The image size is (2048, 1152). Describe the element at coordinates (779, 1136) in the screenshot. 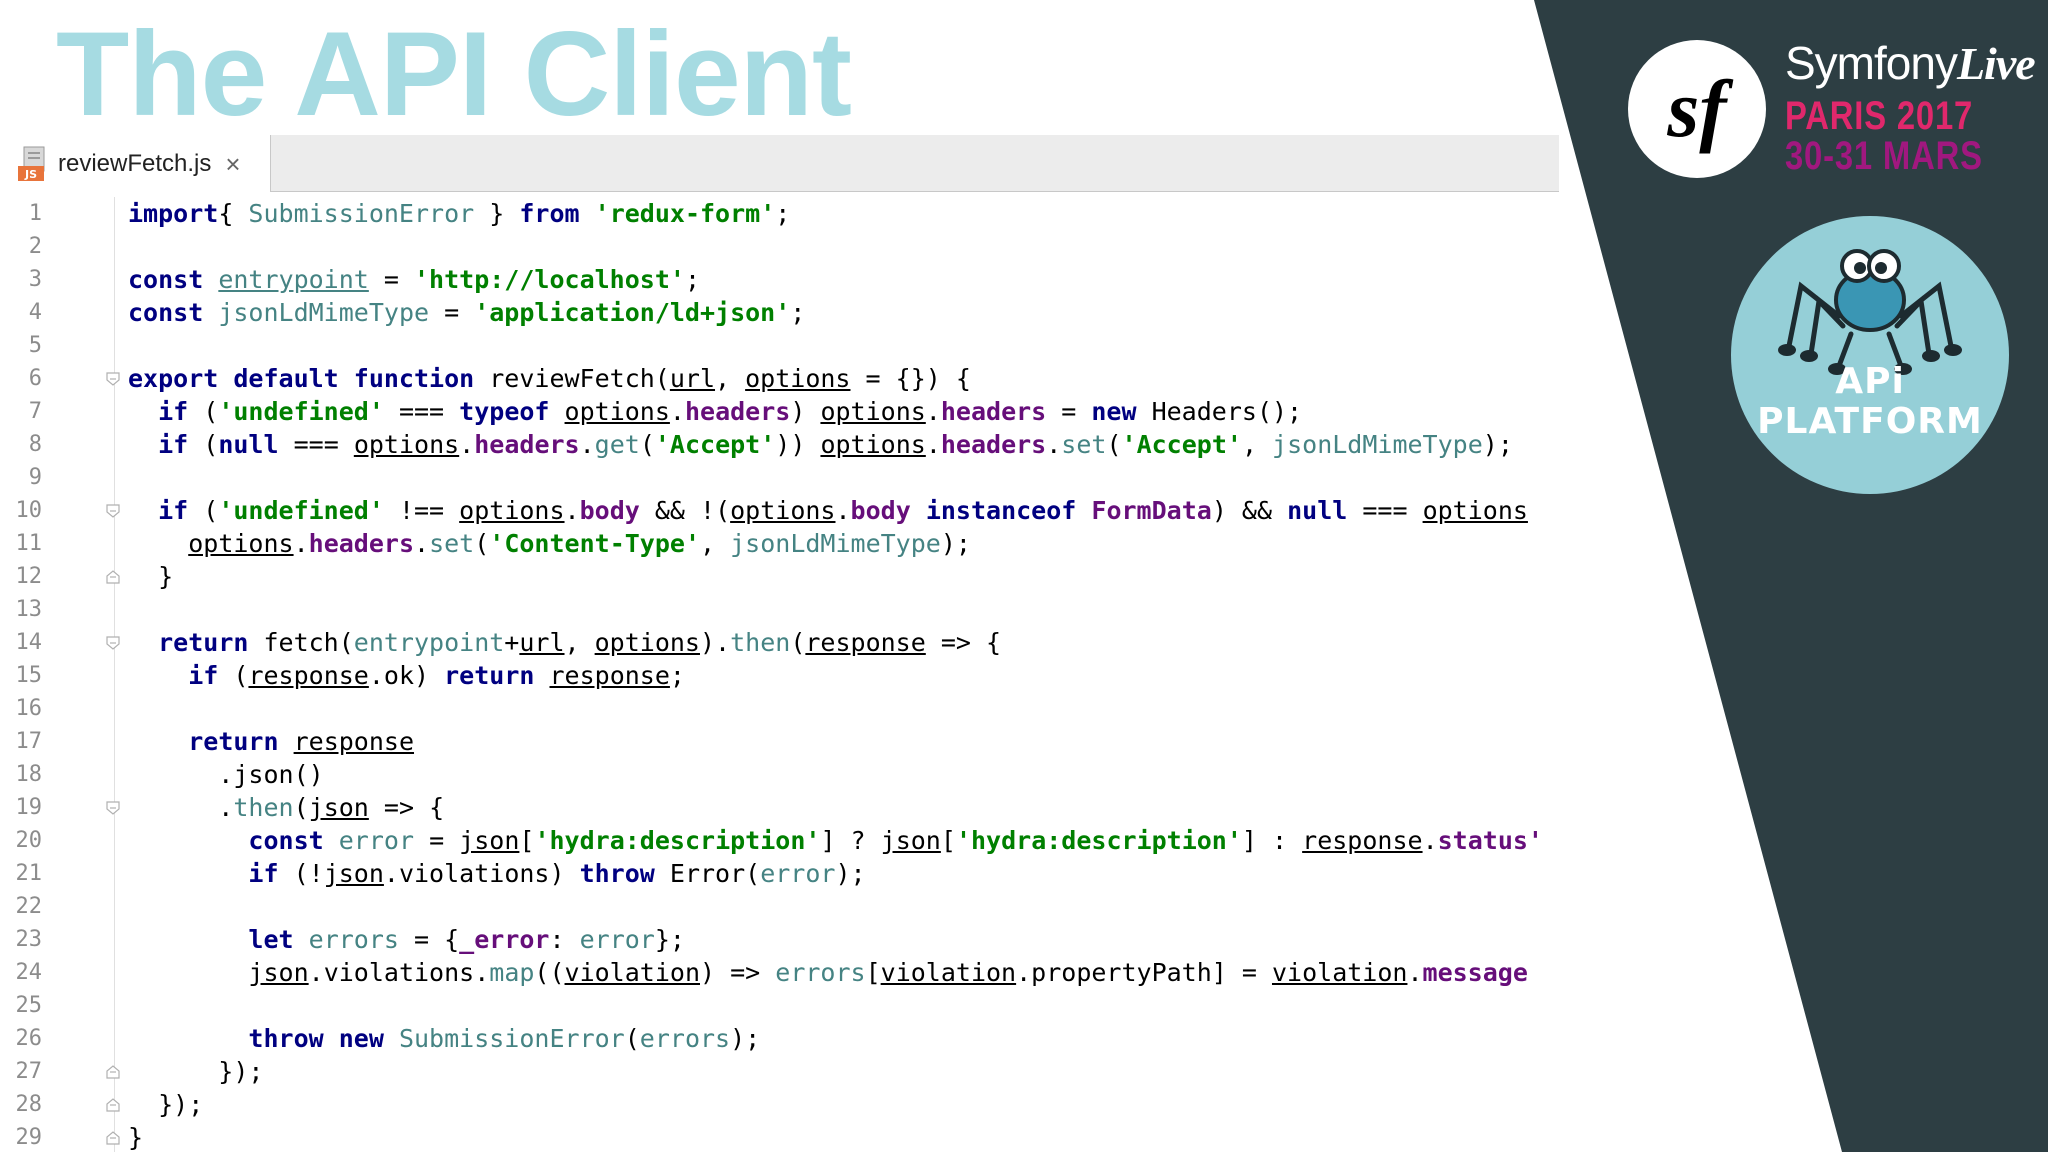

I see `code-line: 29}` at that location.